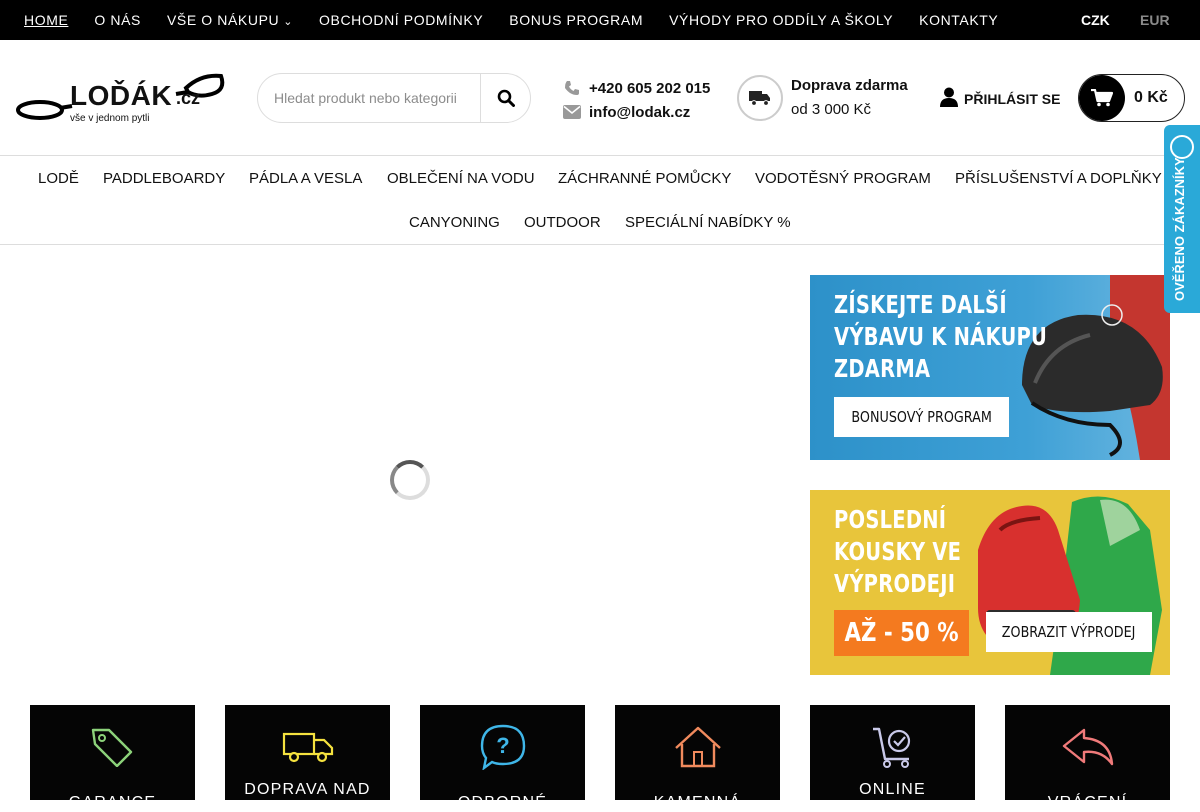  I want to click on category-paddleboards: PADDLEBOARDY, so click(164, 178).